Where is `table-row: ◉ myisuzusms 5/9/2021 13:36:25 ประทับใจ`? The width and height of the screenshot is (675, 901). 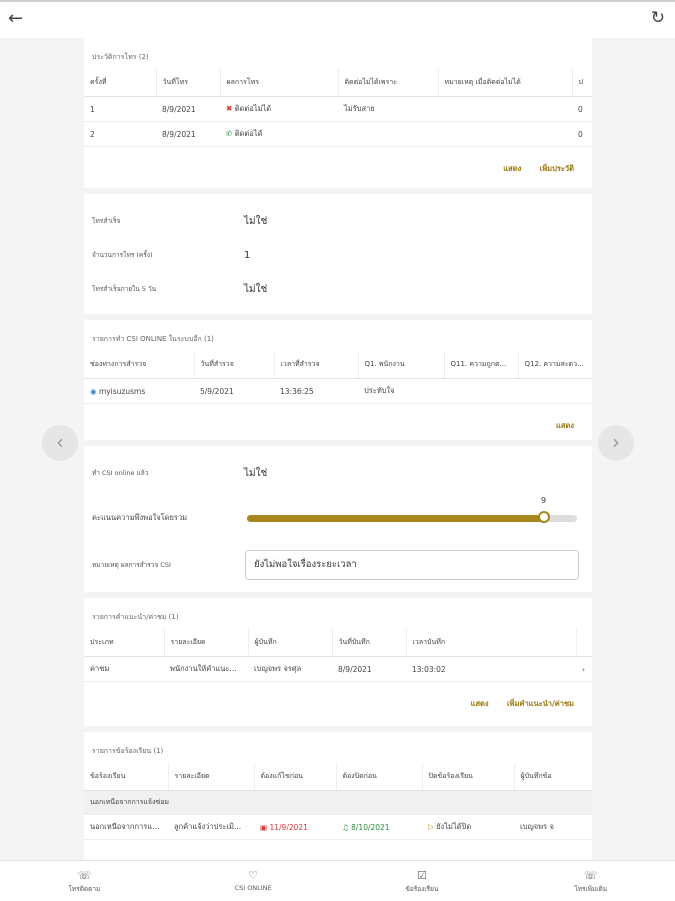 table-row: ◉ myisuzusms 5/9/2021 13:36:25 ประทับใจ is located at coordinates (338, 391).